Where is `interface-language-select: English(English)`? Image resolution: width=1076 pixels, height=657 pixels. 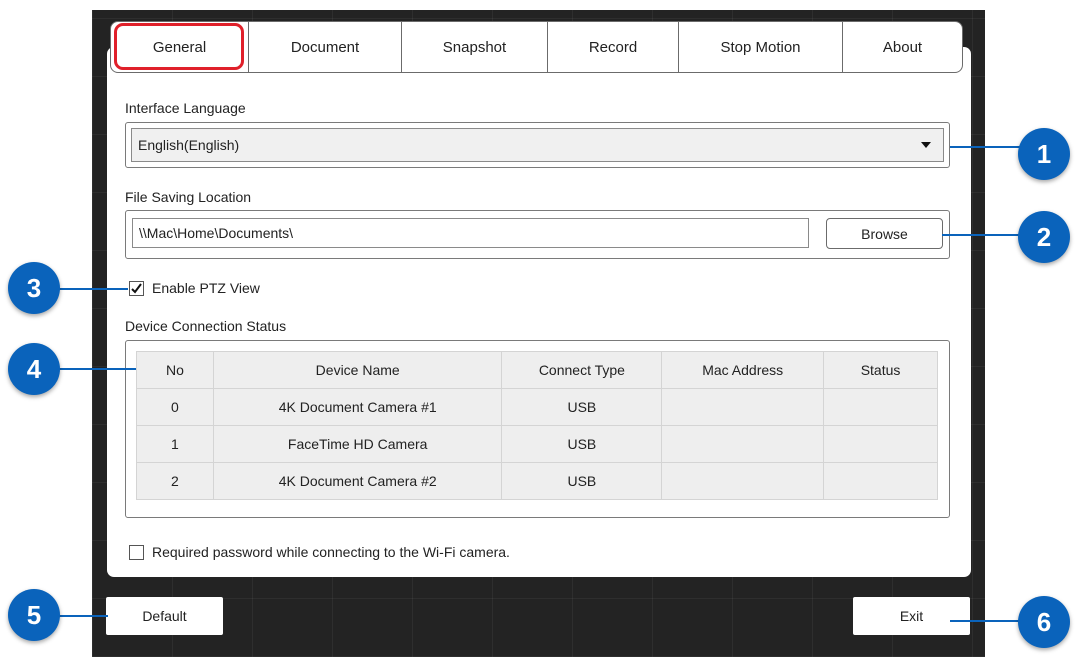
interface-language-select: English(English) is located at coordinates (537, 145).